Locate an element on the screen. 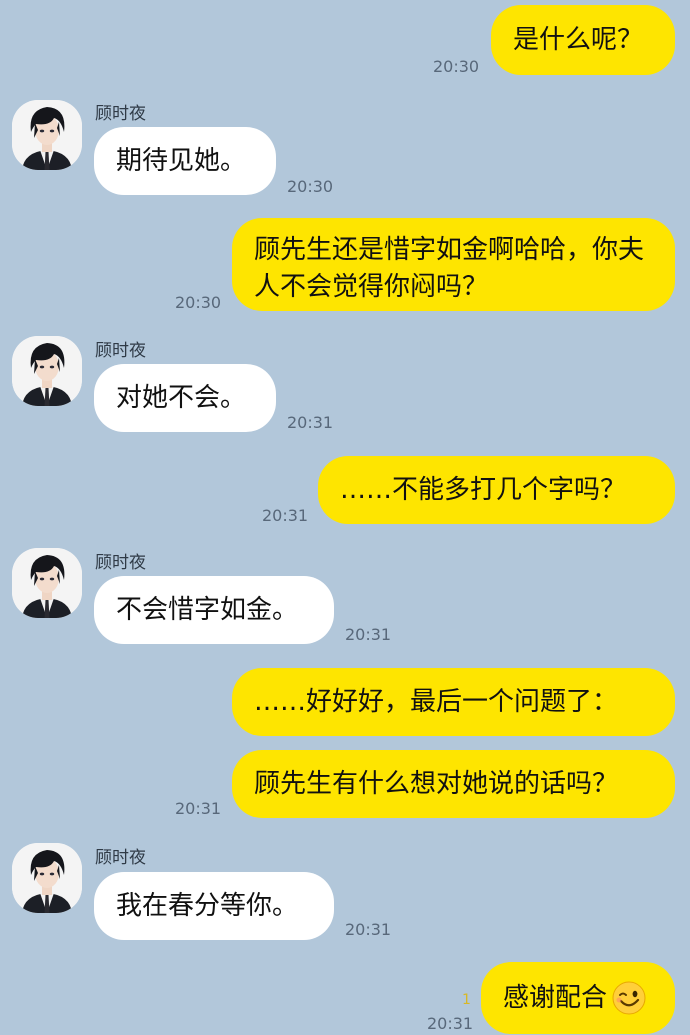 This screenshot has height=1035, width=690. message-text: ……好好好，最后一个问题了： is located at coordinates (436, 702).